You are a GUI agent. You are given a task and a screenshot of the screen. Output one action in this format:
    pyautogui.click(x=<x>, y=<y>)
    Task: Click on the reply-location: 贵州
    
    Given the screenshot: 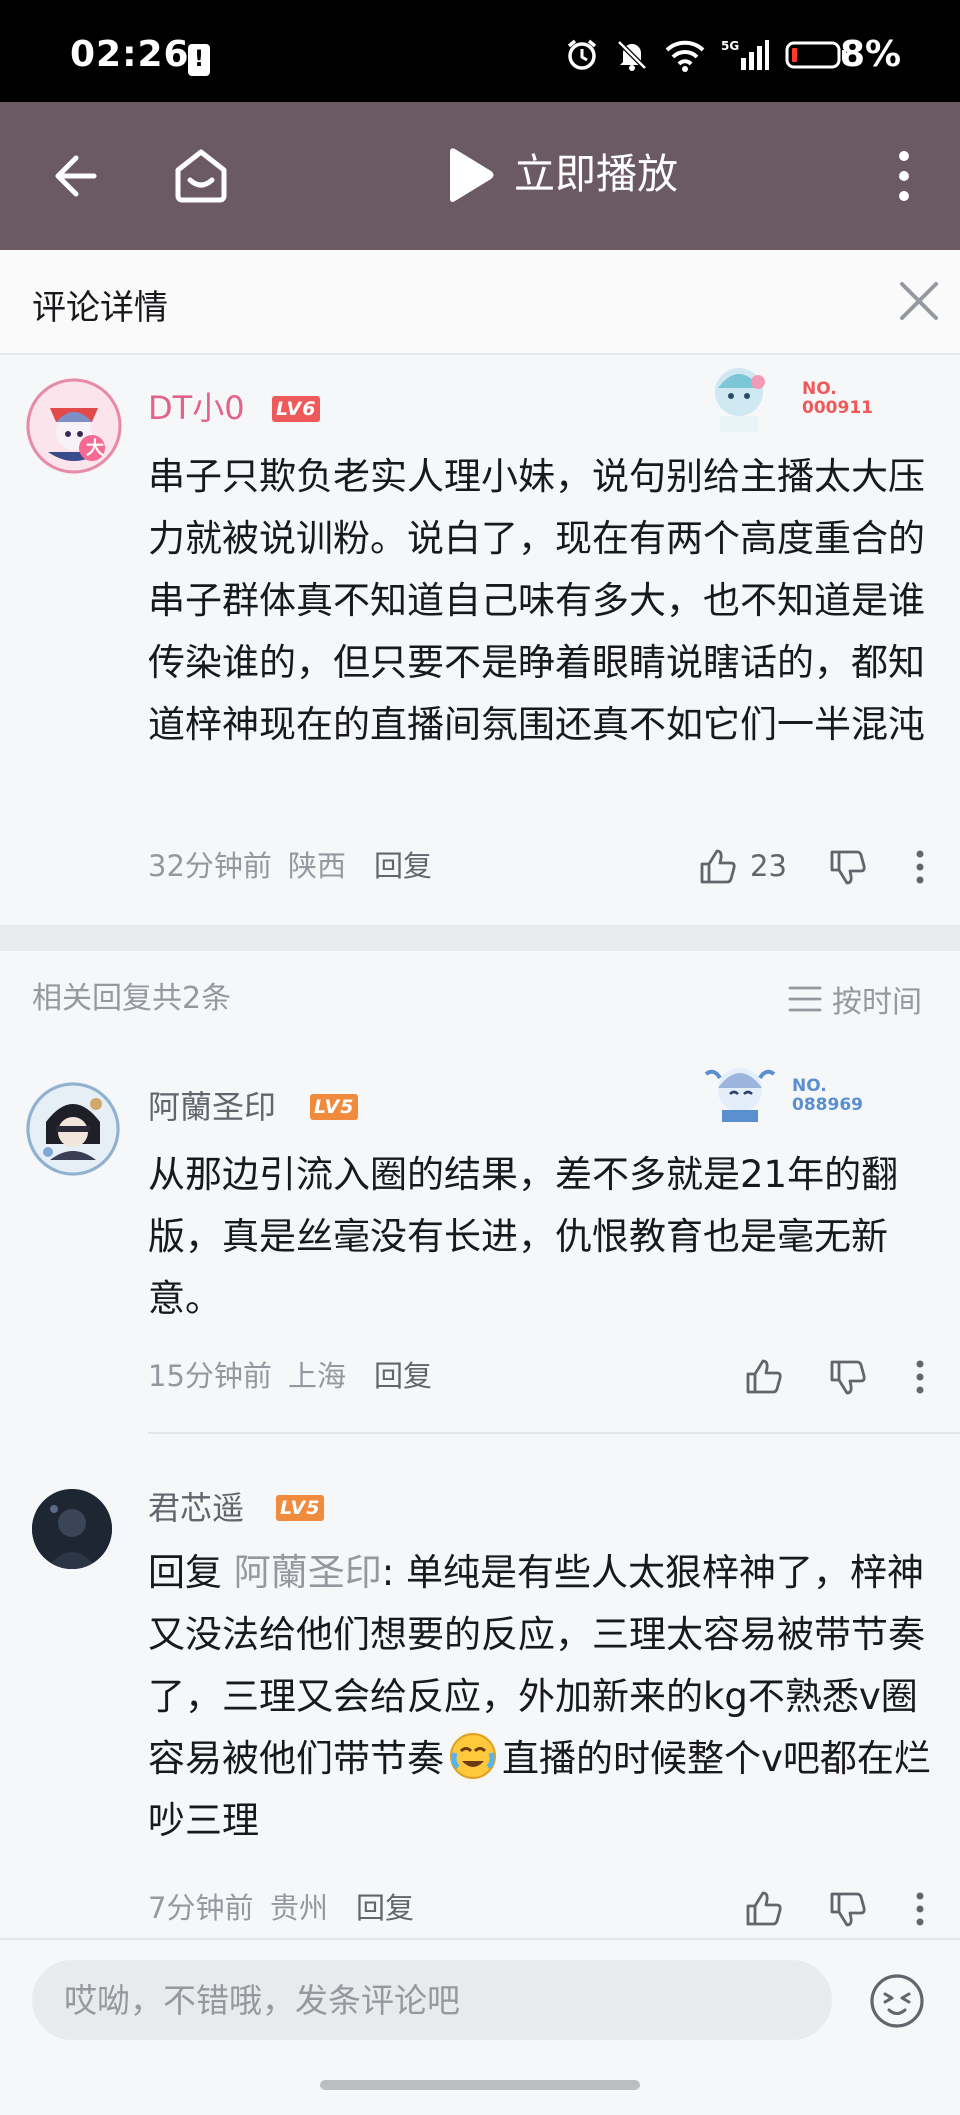 What is the action you would take?
    pyautogui.click(x=299, y=1908)
    